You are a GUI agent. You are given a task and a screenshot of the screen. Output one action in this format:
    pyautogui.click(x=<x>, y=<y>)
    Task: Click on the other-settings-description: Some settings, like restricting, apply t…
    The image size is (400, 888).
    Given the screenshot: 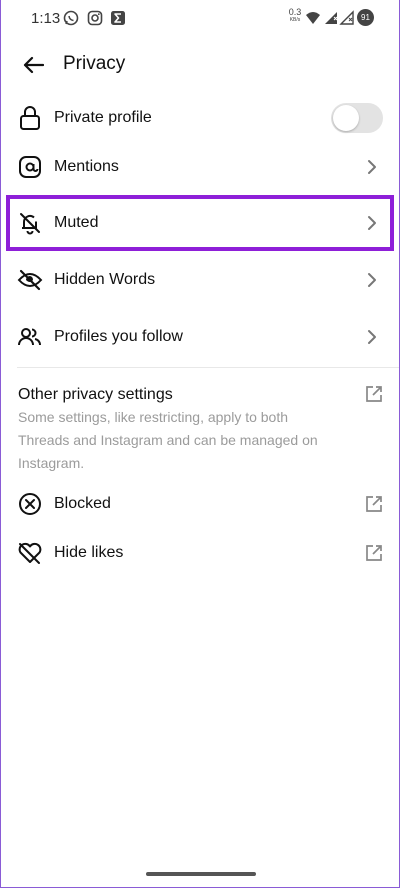 What is the action you would take?
    pyautogui.click(x=168, y=440)
    